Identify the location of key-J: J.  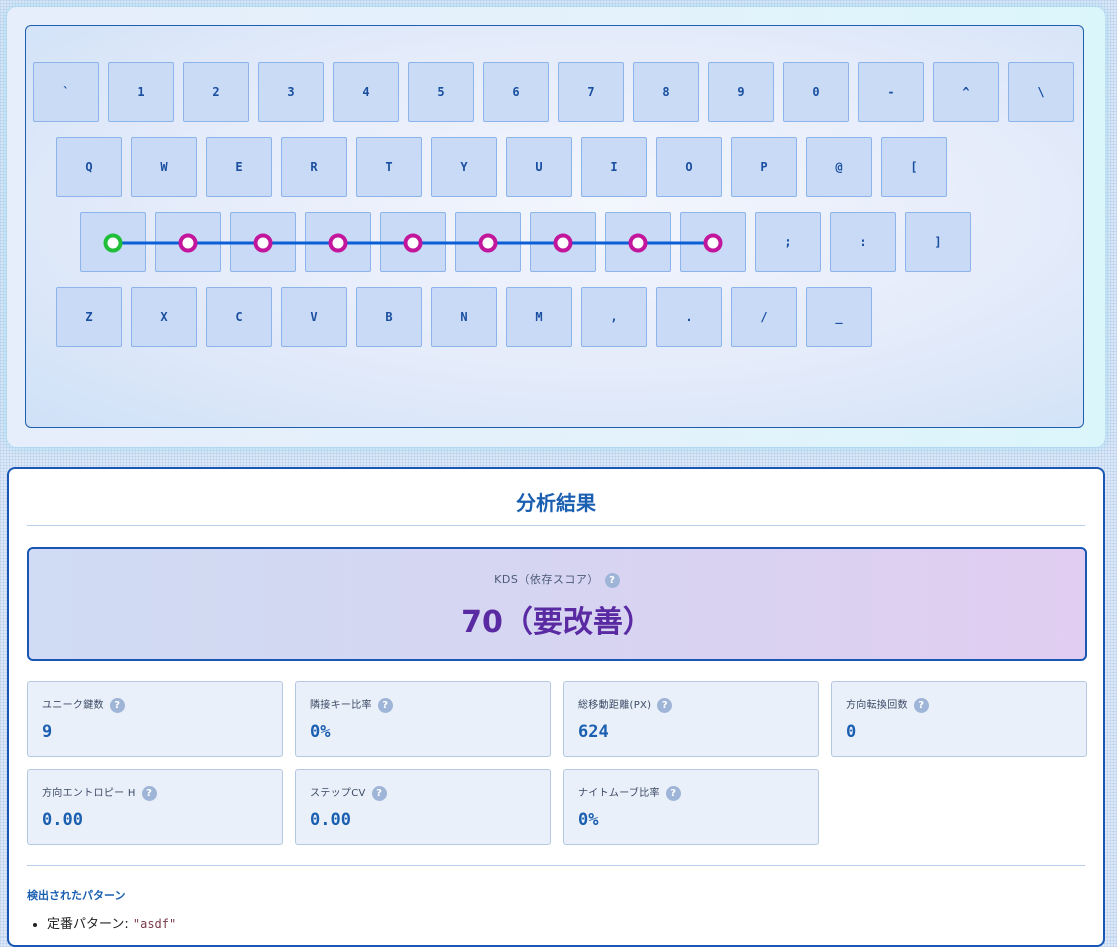
(563, 242).